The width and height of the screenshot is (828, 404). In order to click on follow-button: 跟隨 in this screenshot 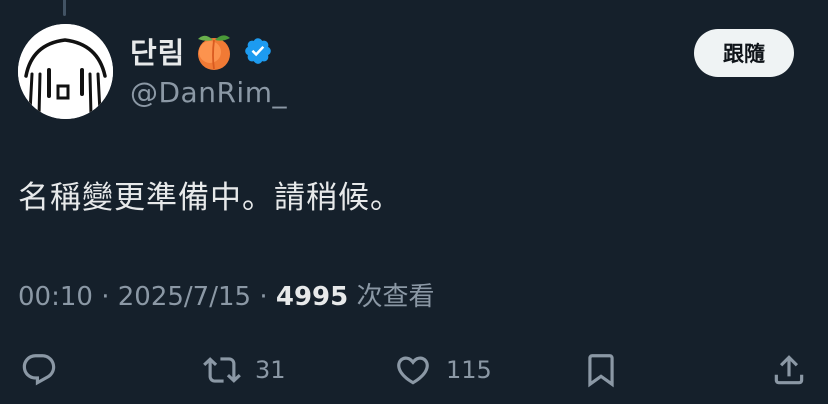, I will do `click(744, 53)`.